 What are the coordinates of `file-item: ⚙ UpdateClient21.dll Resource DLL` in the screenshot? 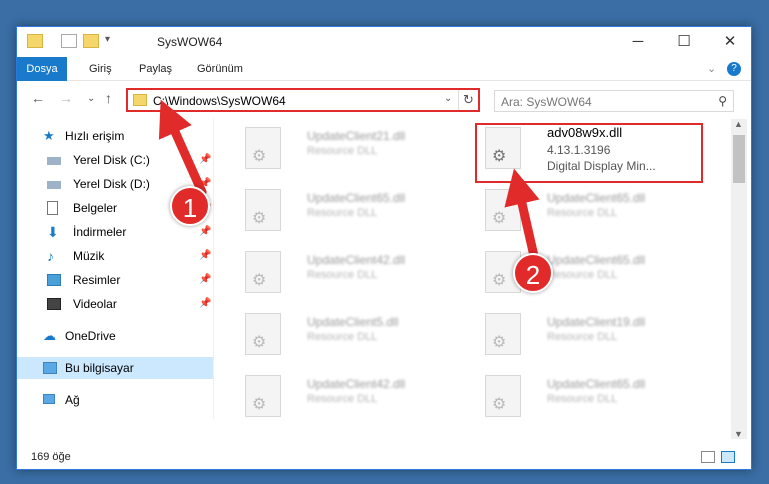 It's located at (352, 147).